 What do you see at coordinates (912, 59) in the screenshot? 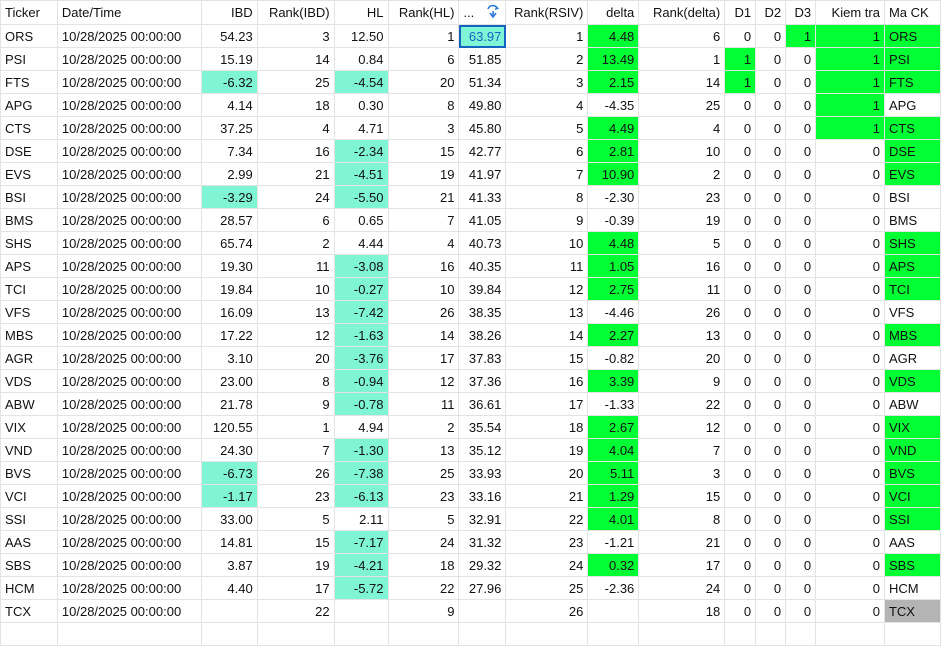
I see `cell-ma-ck: PSI` at bounding box center [912, 59].